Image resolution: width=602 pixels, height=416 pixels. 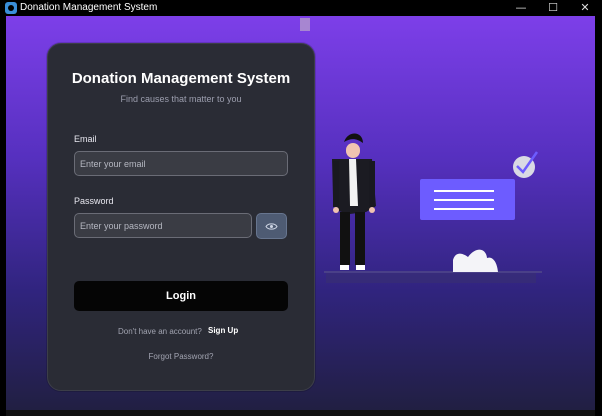 I want to click on cloud-shape, so click(x=475, y=260).